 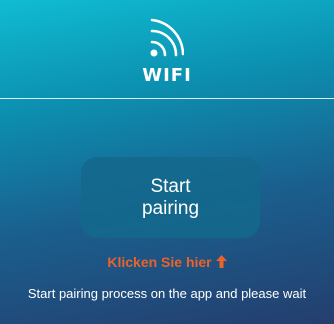 What do you see at coordinates (159, 262) in the screenshot?
I see `click-hint-label: Klicken Sie hier` at bounding box center [159, 262].